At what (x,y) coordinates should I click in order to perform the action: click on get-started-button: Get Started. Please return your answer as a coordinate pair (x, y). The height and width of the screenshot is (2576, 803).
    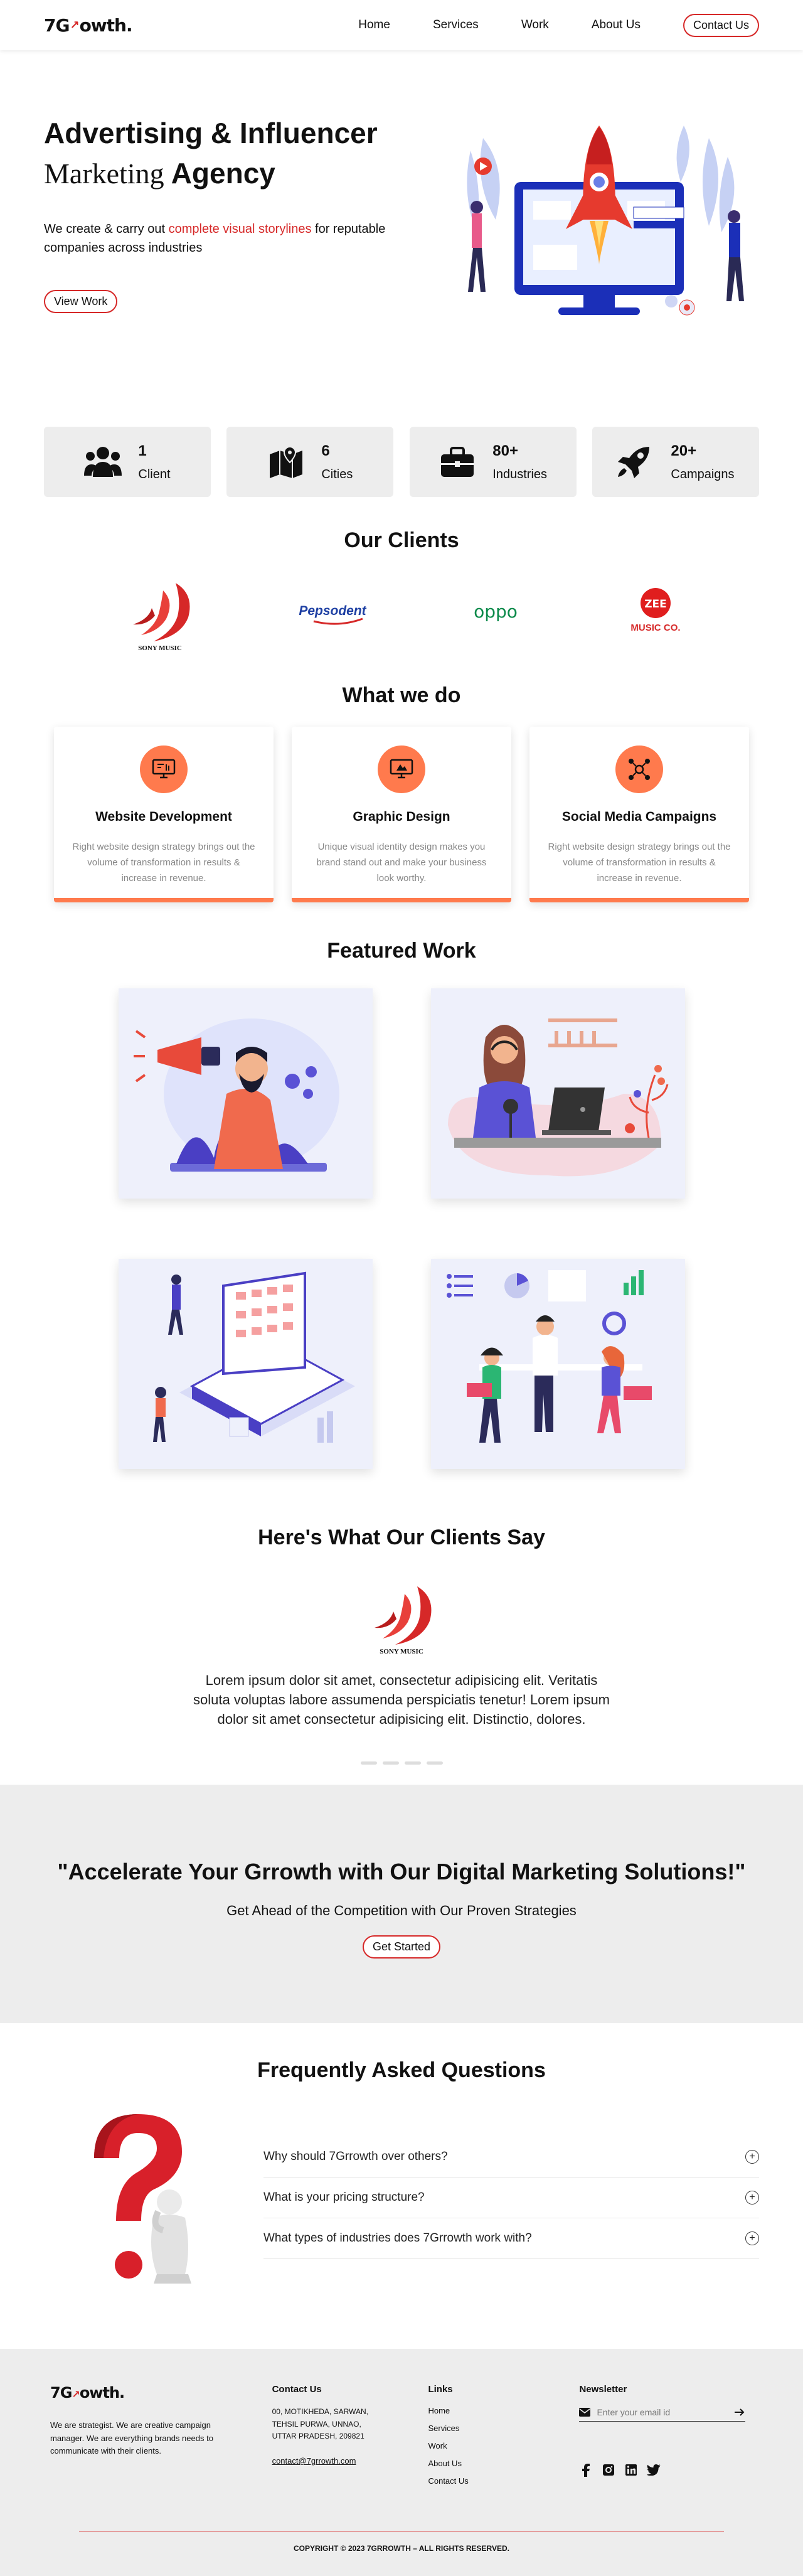
    Looking at the image, I should click on (401, 1947).